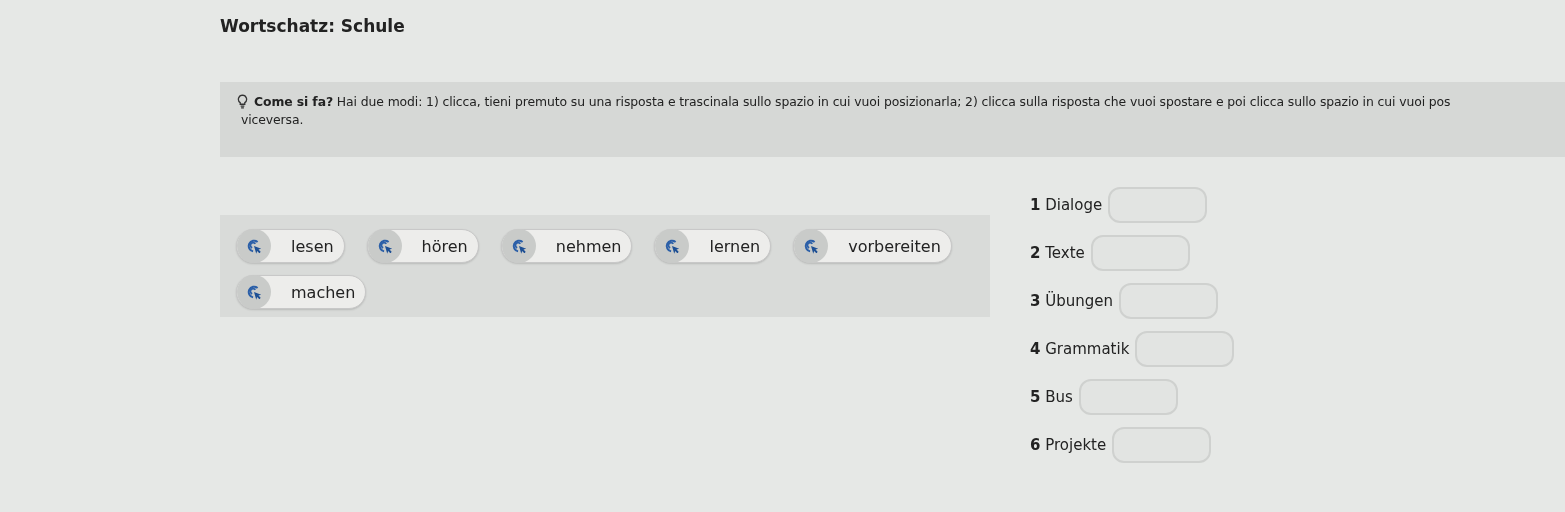  Describe the element at coordinates (312, 26) in the screenshot. I see `page-title: Wortschatz: Schule` at that location.